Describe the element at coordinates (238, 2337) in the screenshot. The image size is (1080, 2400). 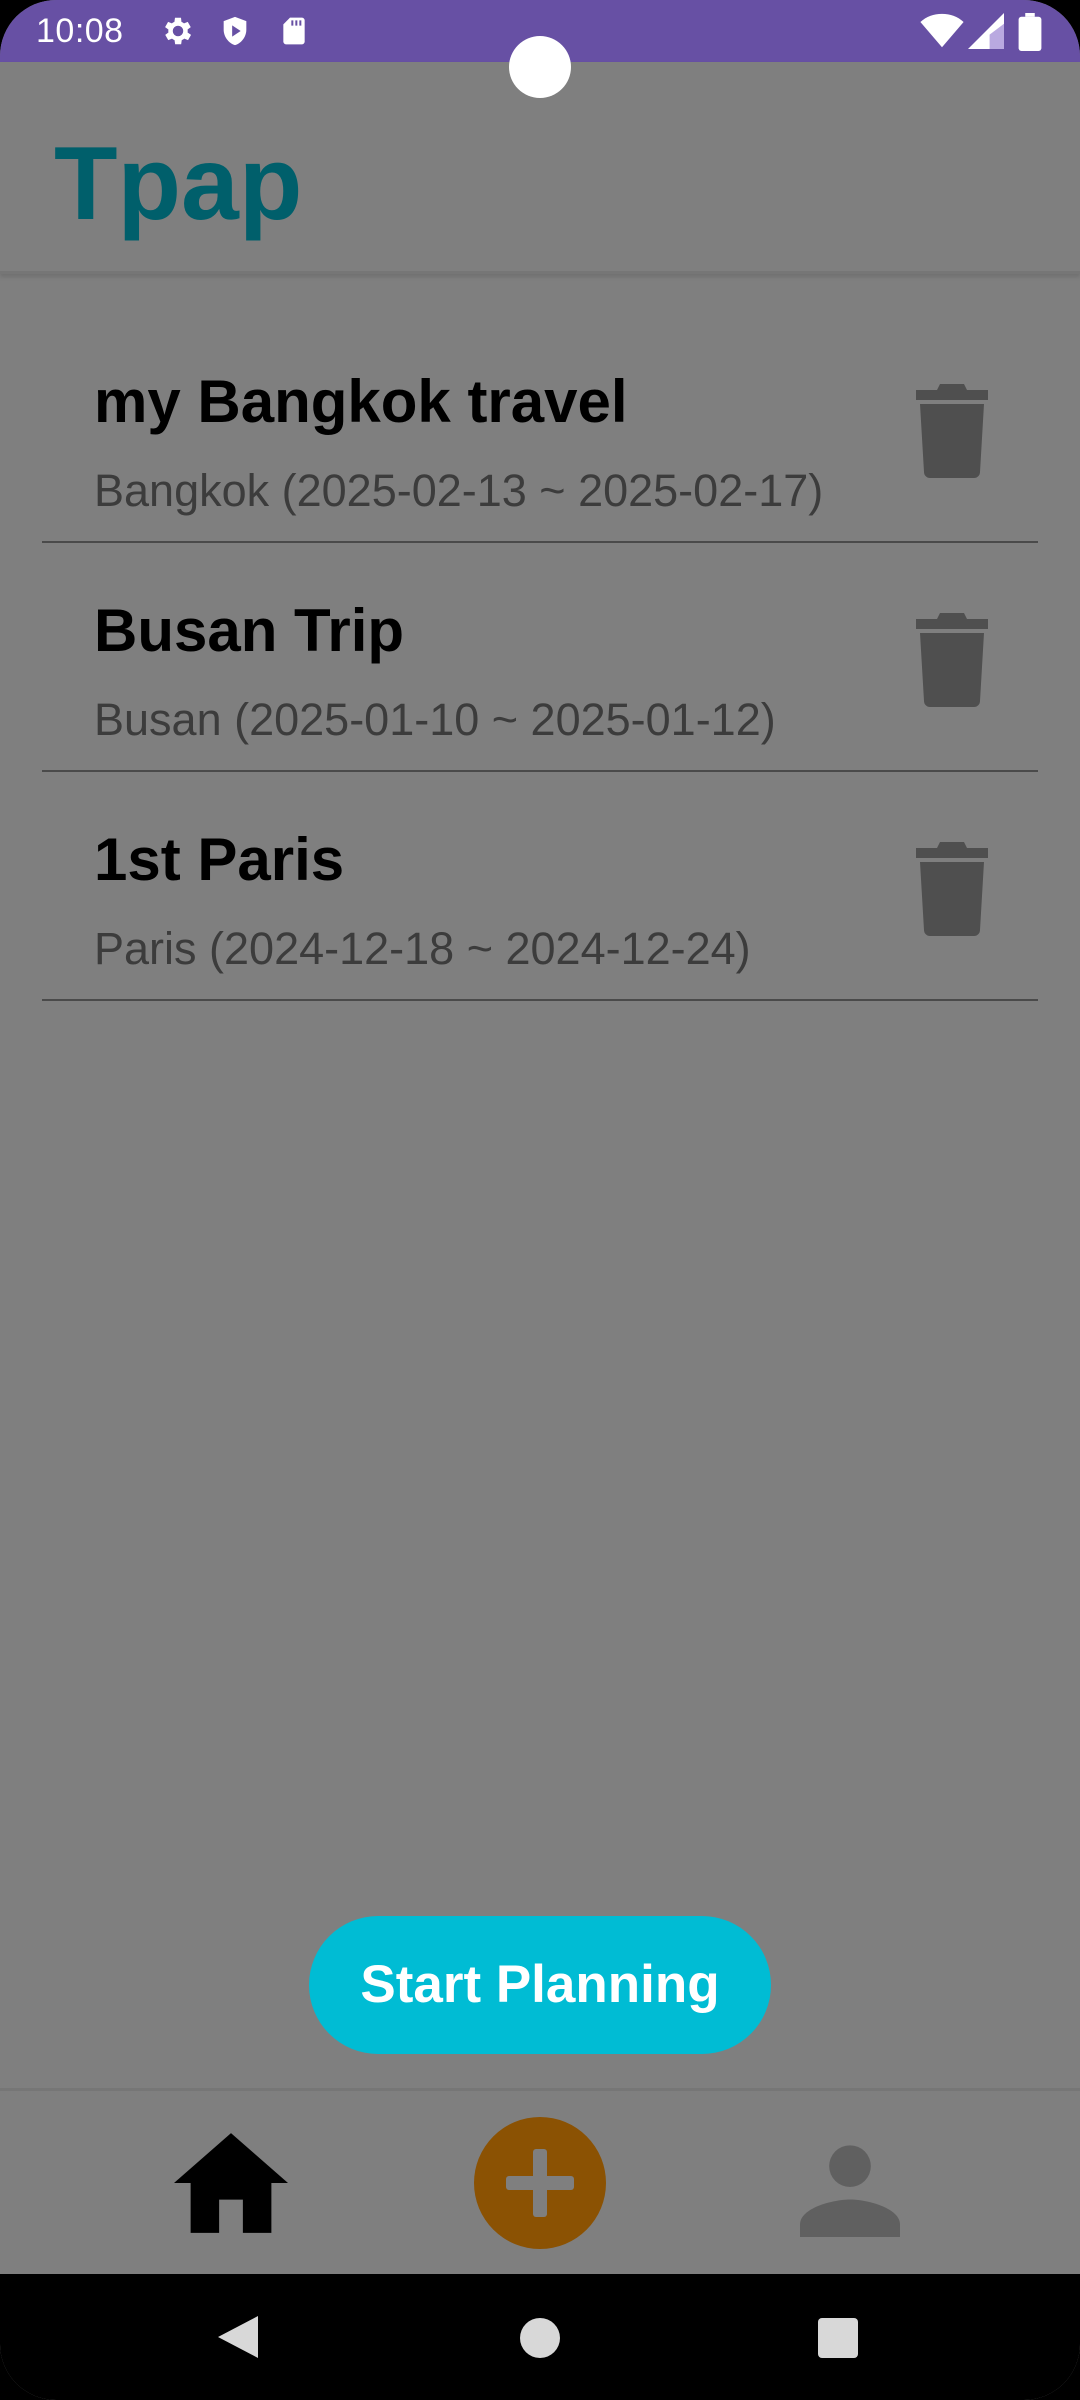
I see `back-icon` at that location.